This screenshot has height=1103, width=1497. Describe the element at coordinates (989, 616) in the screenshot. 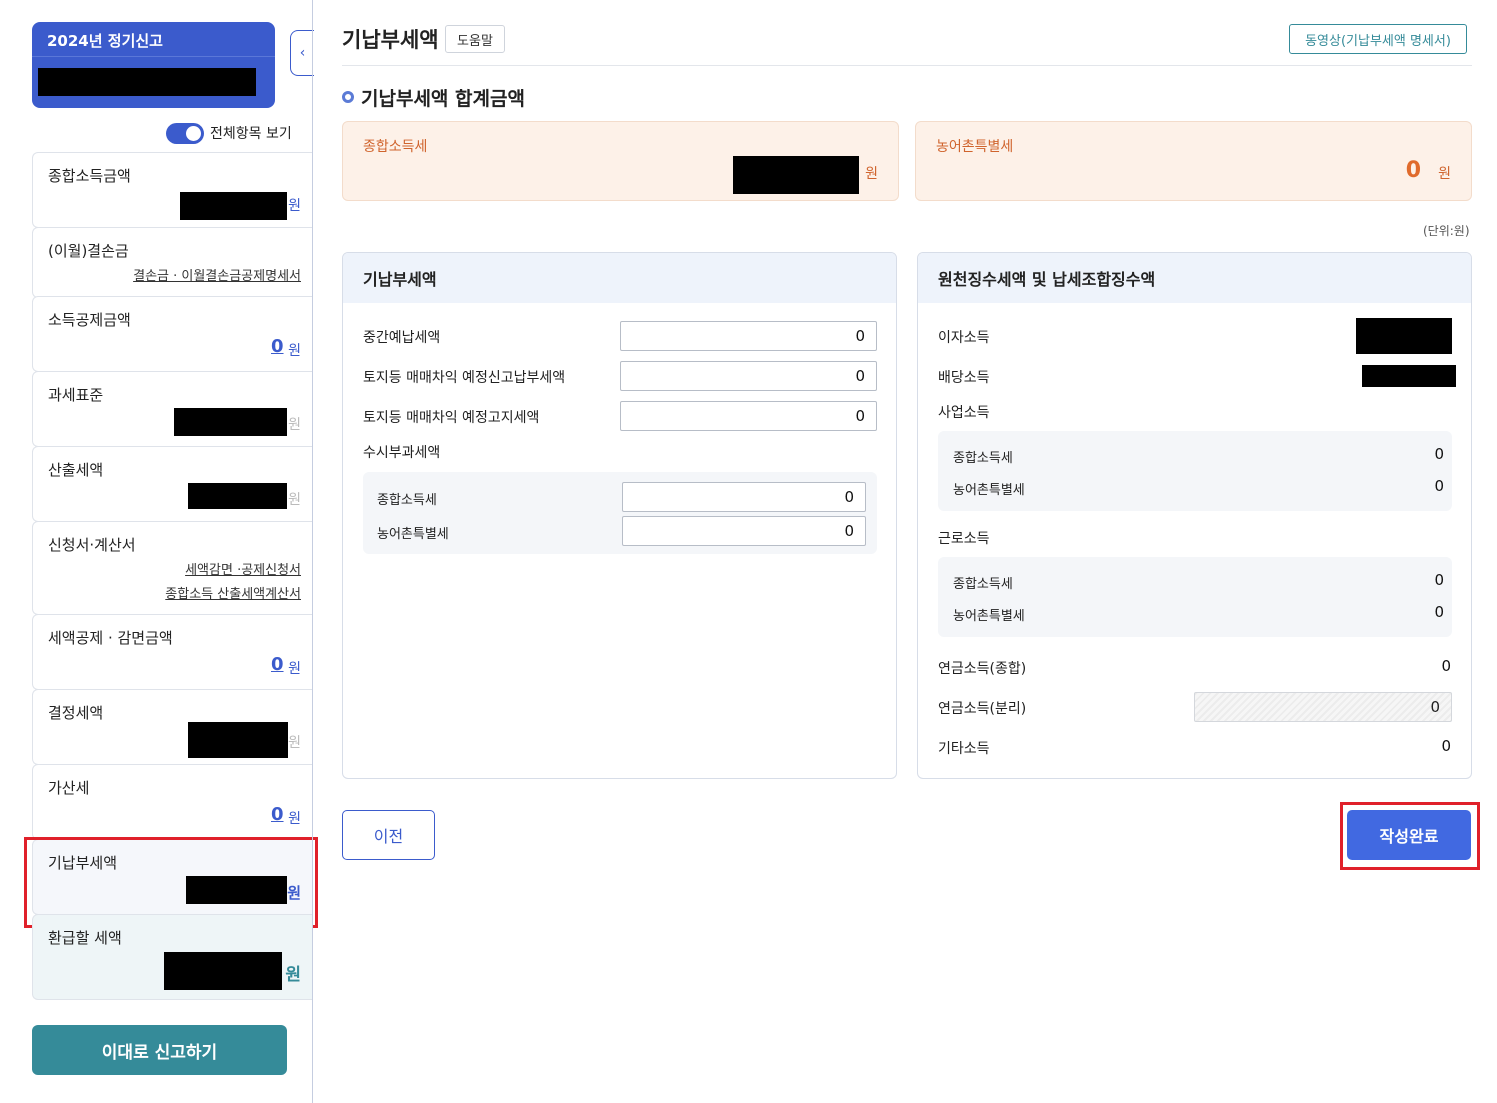

I see `earned-rural-tax-label: 농어촌특별세` at that location.